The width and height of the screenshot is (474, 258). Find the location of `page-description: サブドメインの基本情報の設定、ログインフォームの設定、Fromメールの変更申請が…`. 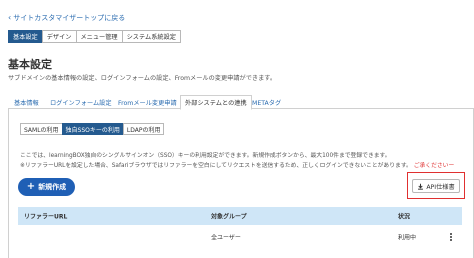

page-description: サブドメインの基本情報の設定、ログインフォームの設定、Fromメールの変更申請が… is located at coordinates (142, 78).